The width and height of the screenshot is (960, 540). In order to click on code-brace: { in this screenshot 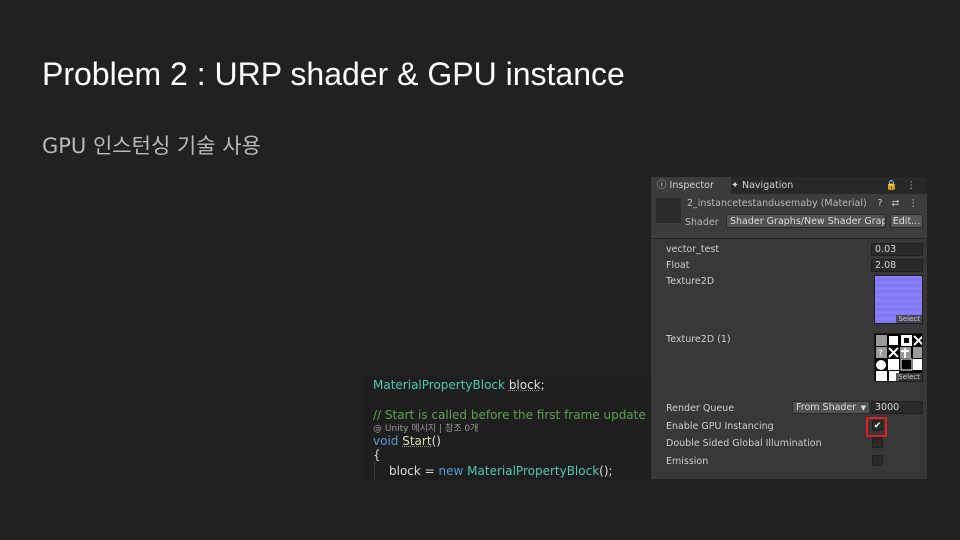, I will do `click(377, 455)`.